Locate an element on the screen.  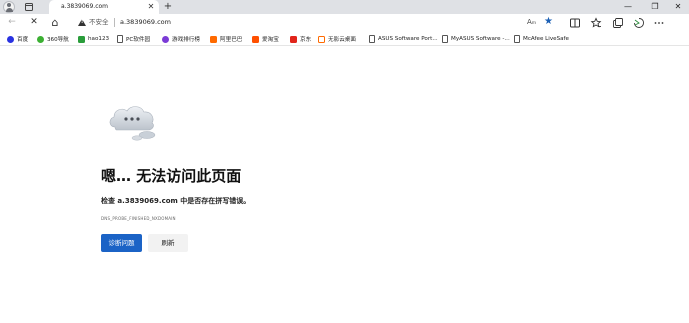
error-title: 嗯… 无法访问此页面 is located at coordinates (171, 176).